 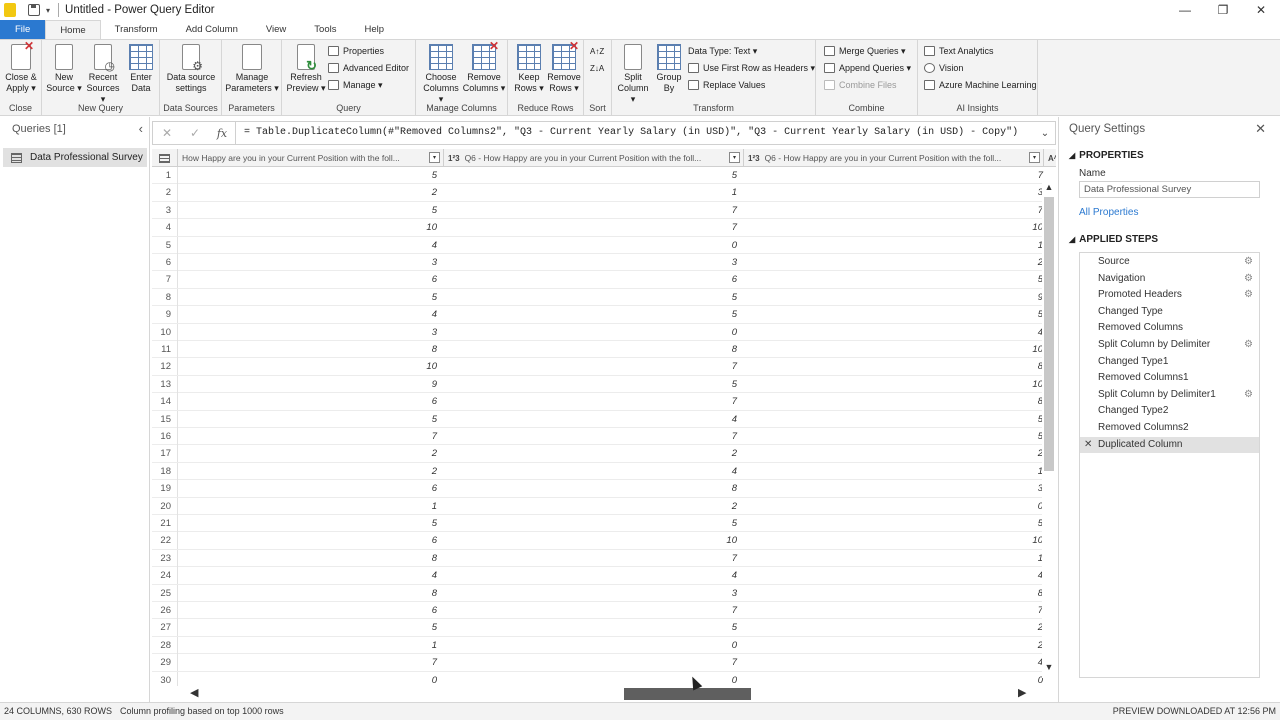 What do you see at coordinates (165, 158) in the screenshot?
I see `table-menu-icon` at bounding box center [165, 158].